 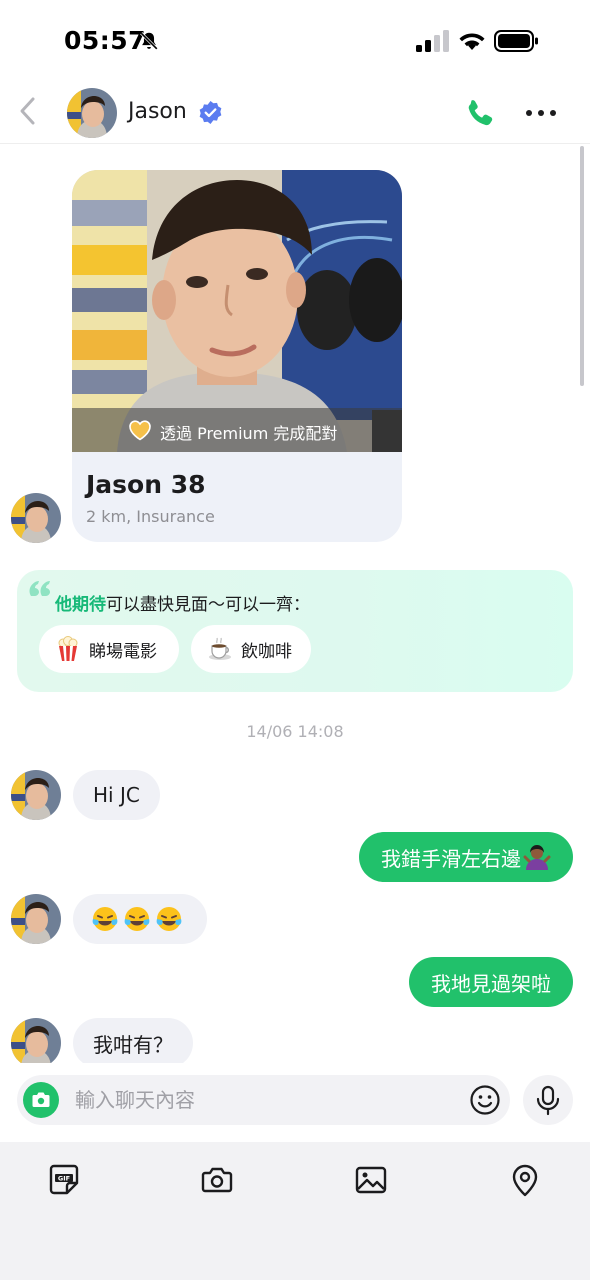 I want to click on contact-name: Jason, so click(x=157, y=111).